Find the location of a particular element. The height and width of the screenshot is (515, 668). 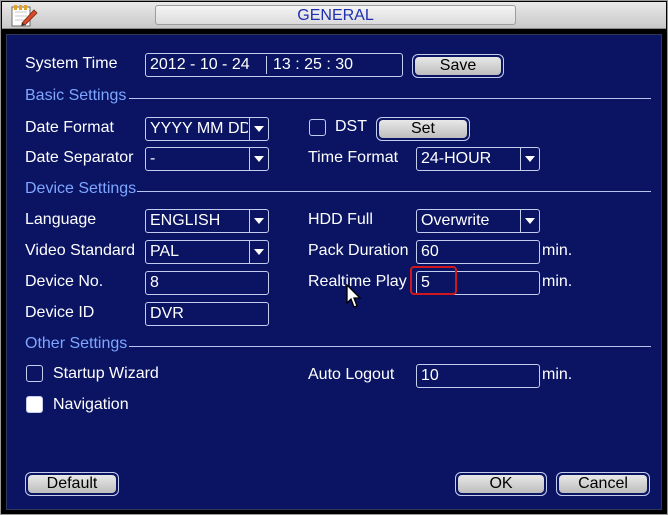

hdd-full-select: Overwrite is located at coordinates (478, 221).